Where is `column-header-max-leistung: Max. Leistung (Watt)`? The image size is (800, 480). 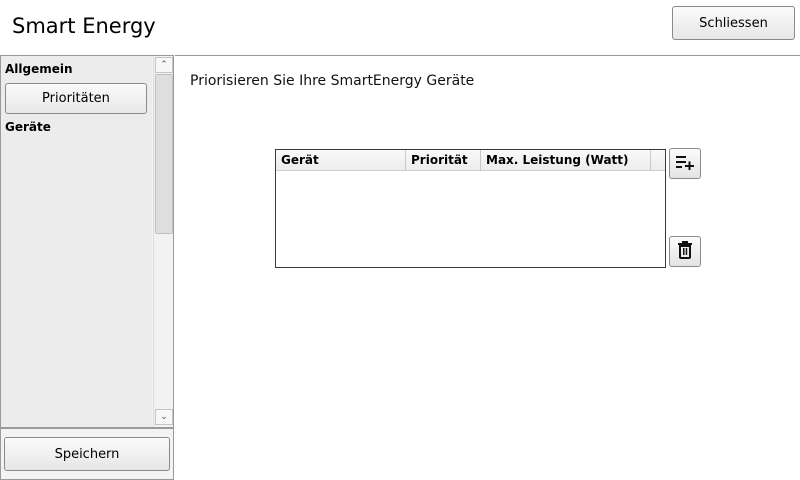
column-header-max-leistung: Max. Leistung (Watt) is located at coordinates (566, 160).